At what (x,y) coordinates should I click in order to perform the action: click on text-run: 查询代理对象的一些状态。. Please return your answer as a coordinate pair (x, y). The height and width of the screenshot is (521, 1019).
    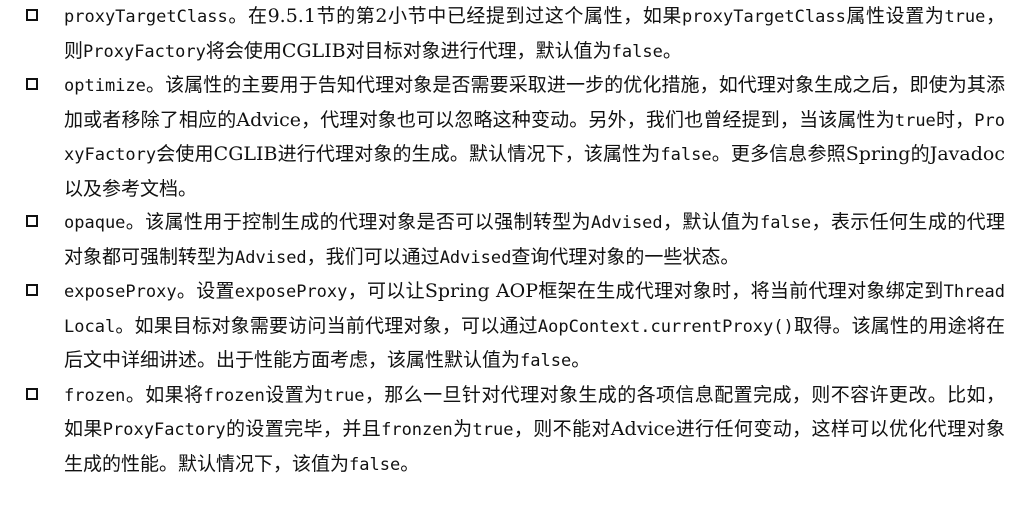
    Looking at the image, I should click on (625, 256).